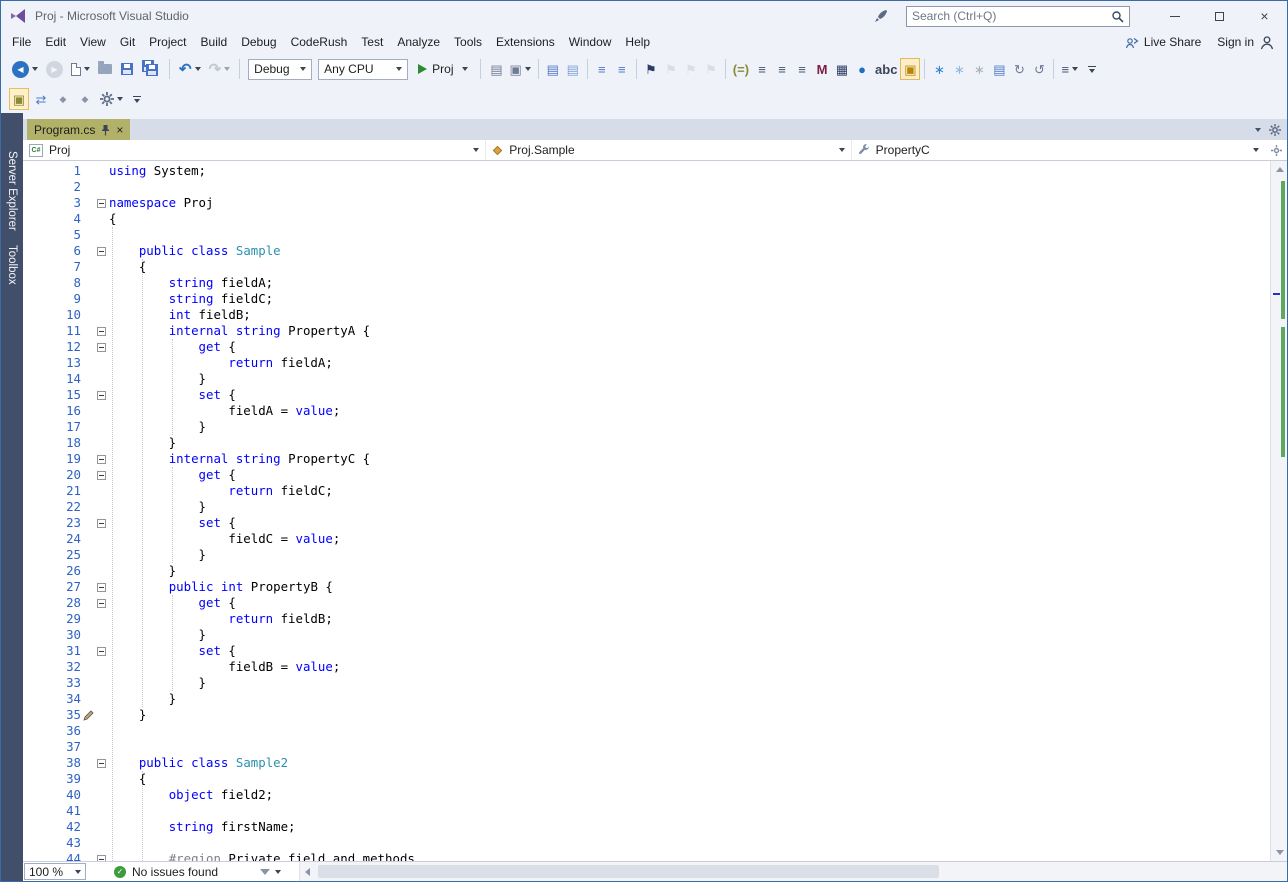 This screenshot has height=882, width=1288. Describe the element at coordinates (93, 42) in the screenshot. I see `menu-item-view: View` at that location.